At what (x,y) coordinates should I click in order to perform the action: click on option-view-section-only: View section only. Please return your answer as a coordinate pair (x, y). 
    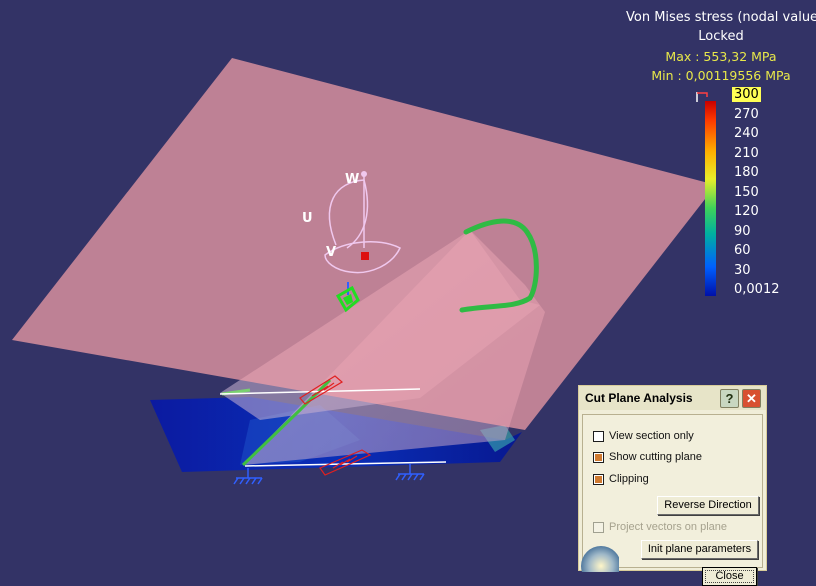
    Looking at the image, I should click on (643, 436).